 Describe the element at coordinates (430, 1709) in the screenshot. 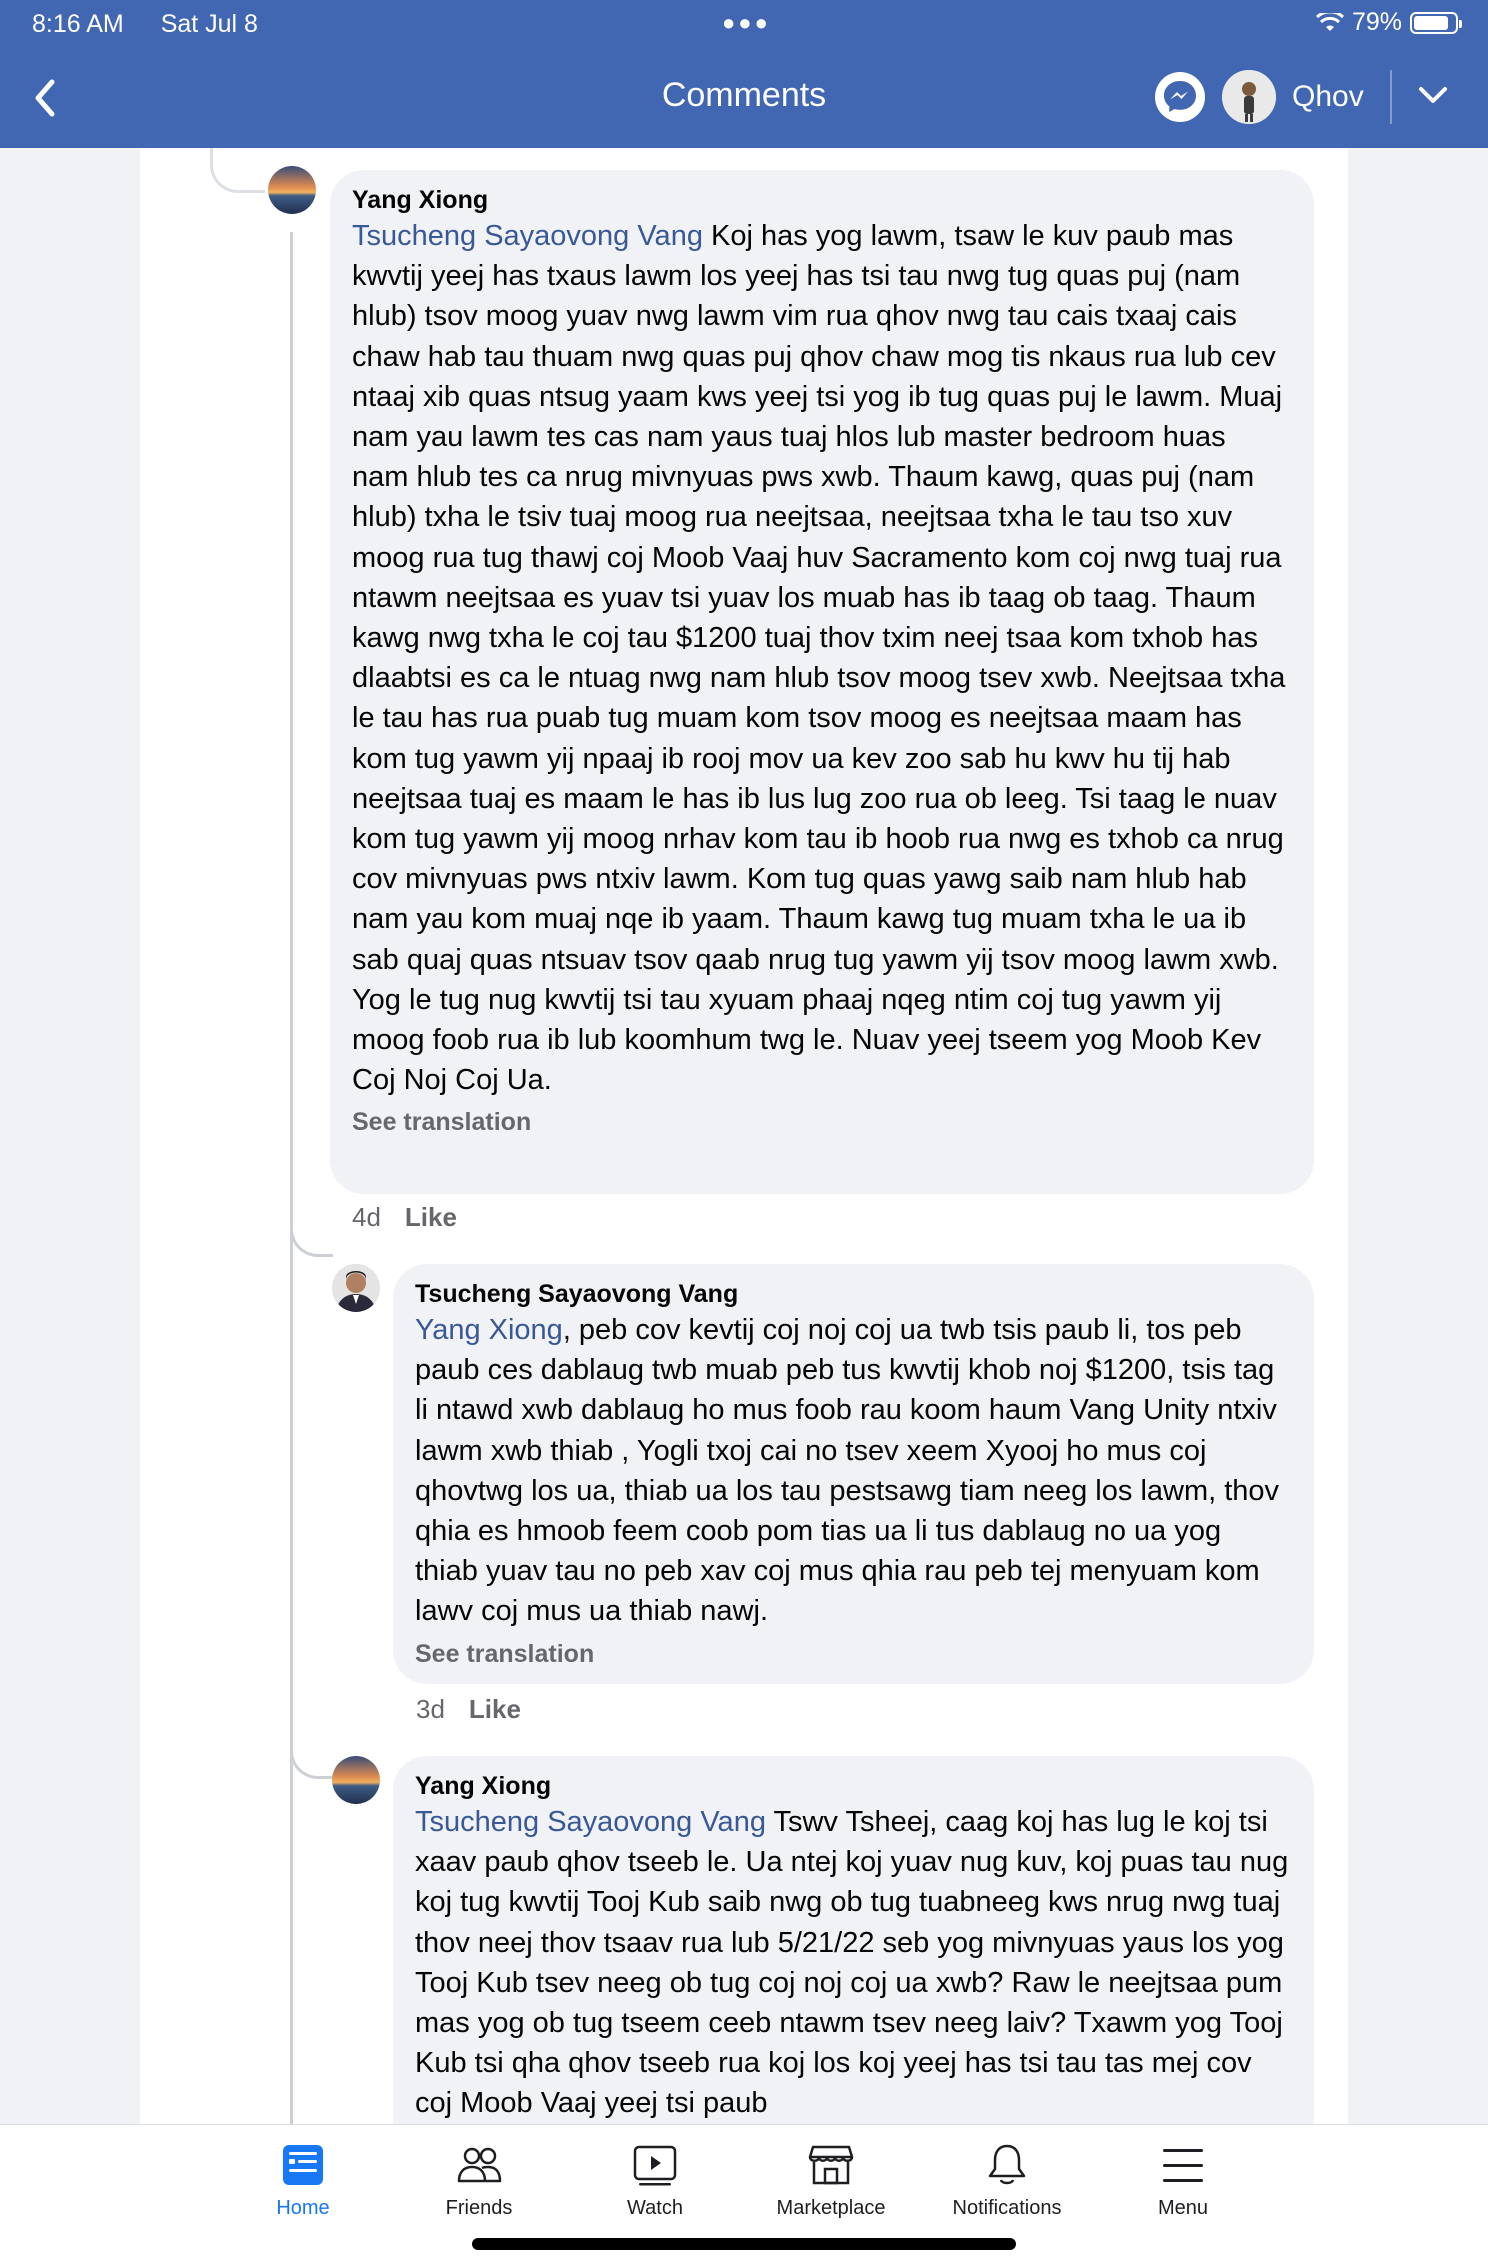

I see `comment-age: 3d` at that location.